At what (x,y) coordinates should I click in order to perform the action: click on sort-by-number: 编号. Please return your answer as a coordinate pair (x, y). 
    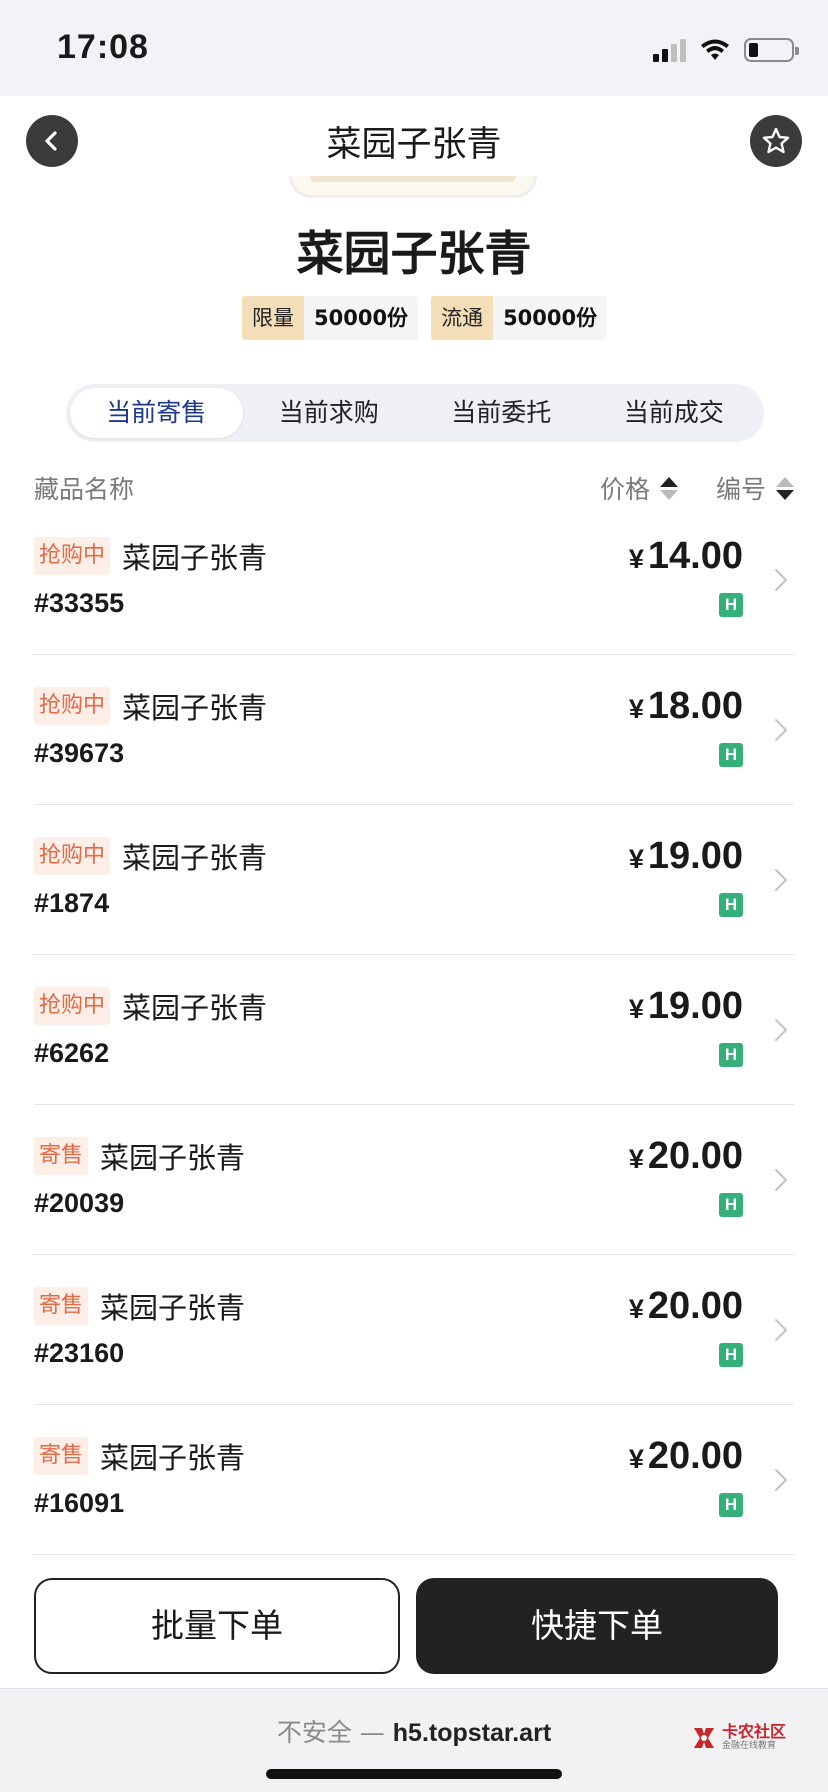
    Looking at the image, I should click on (755, 488).